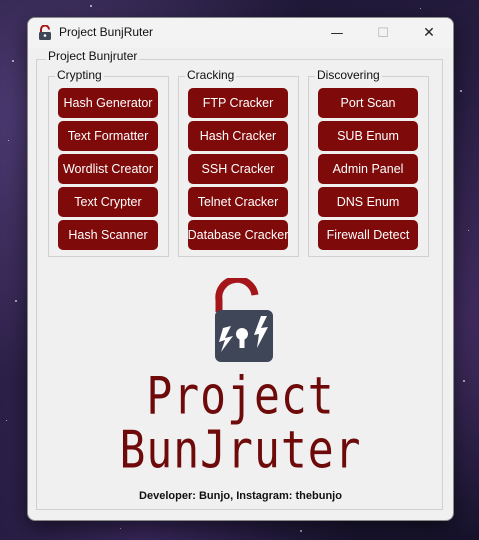 The image size is (479, 540). I want to click on telnet-cracker-button: Telnet Cracker, so click(238, 202).